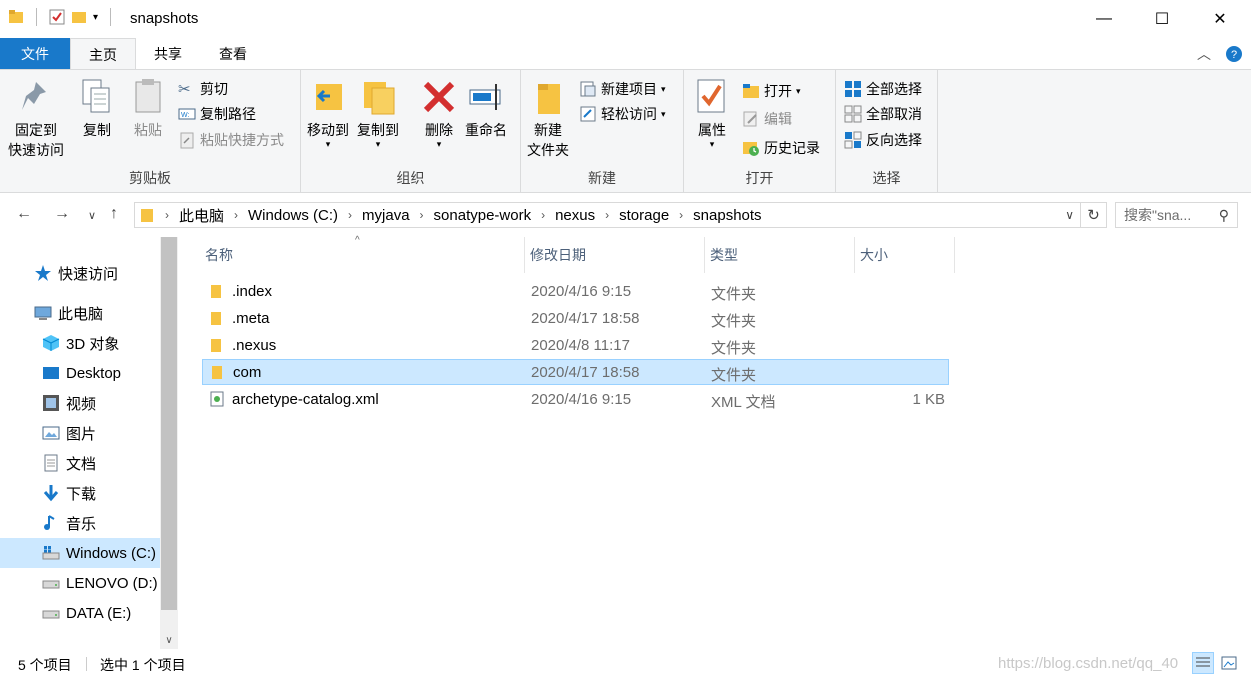 This screenshot has height=679, width=1251. I want to click on column-header-date: 修改日期, so click(615, 255).